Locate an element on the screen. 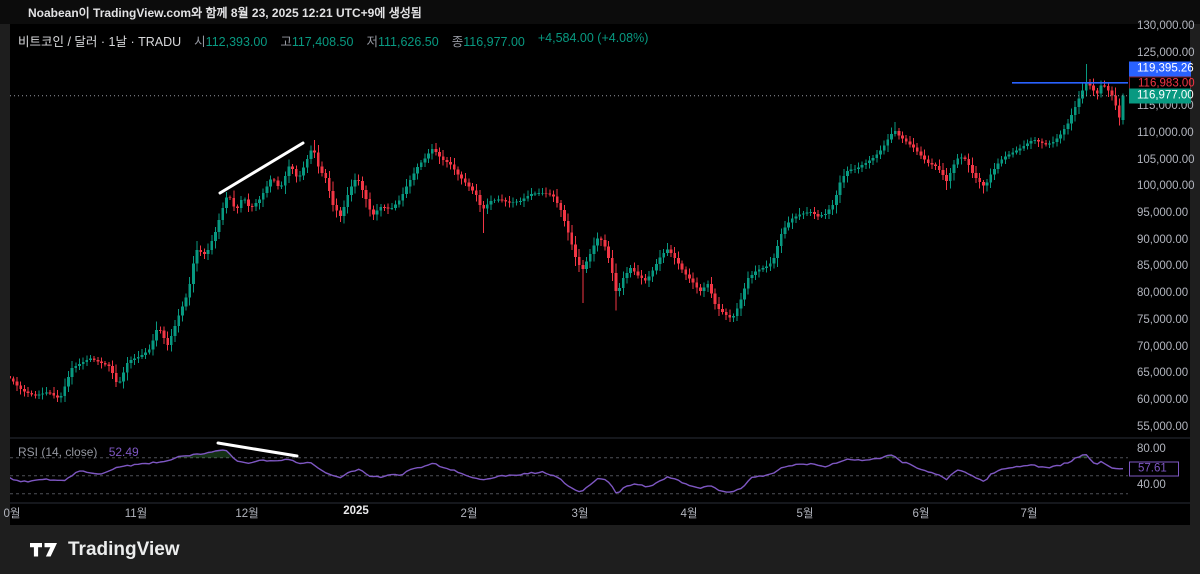 The height and width of the screenshot is (574, 1200). time-tick: 0월 is located at coordinates (12, 514).